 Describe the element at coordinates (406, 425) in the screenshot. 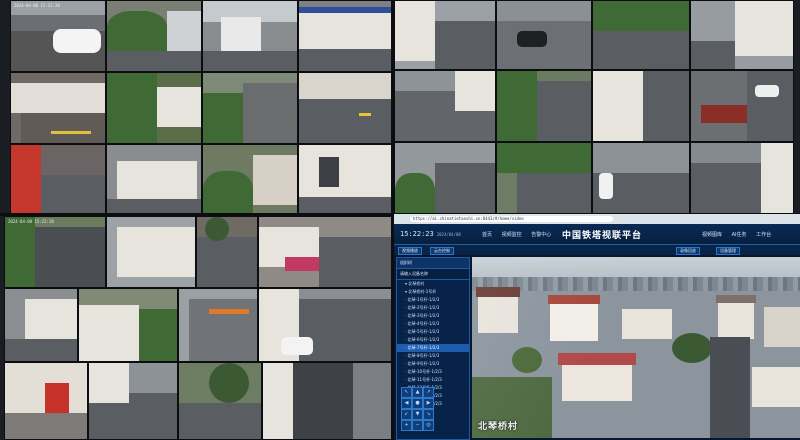

I see `zoom-in-button: +` at that location.